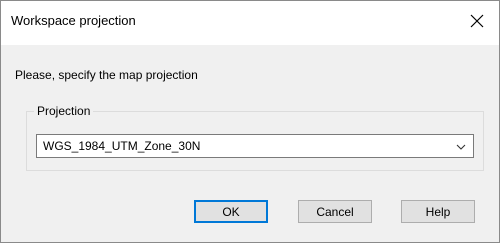 The width and height of the screenshot is (500, 243). I want to click on close-button, so click(477, 21).